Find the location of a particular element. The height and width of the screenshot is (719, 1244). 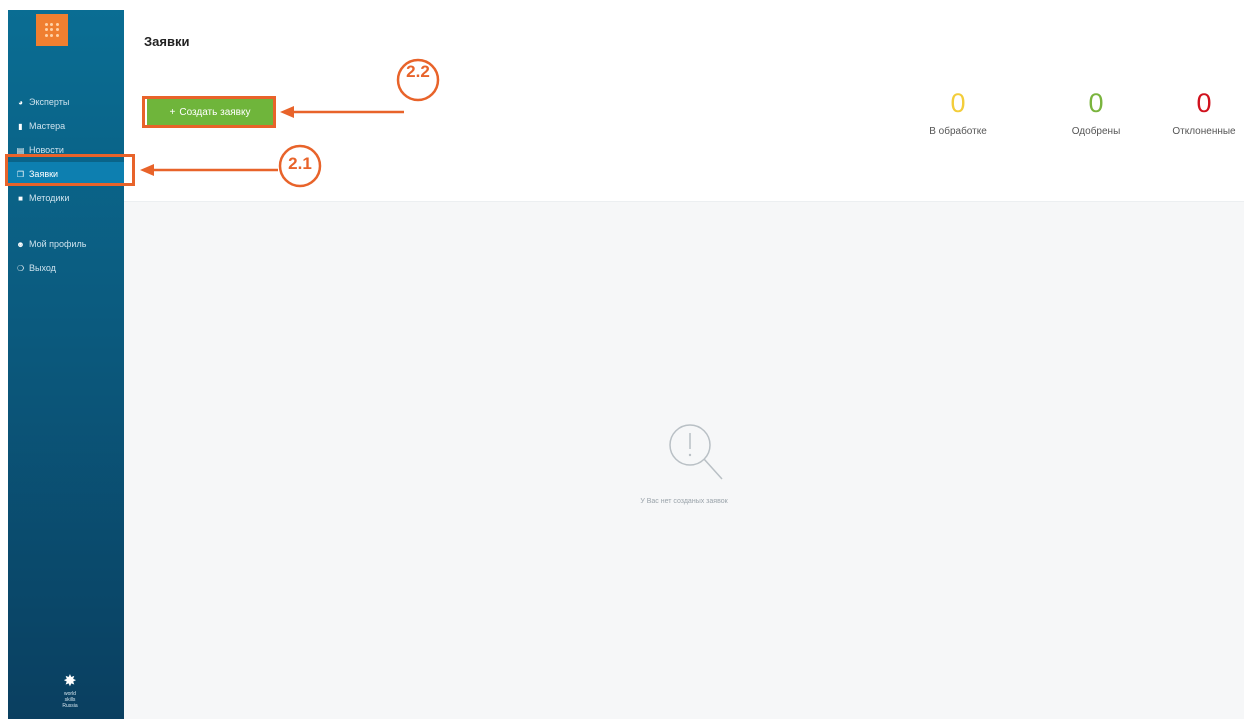

sidebar-item-label: Мой профиль is located at coordinates (58, 244).